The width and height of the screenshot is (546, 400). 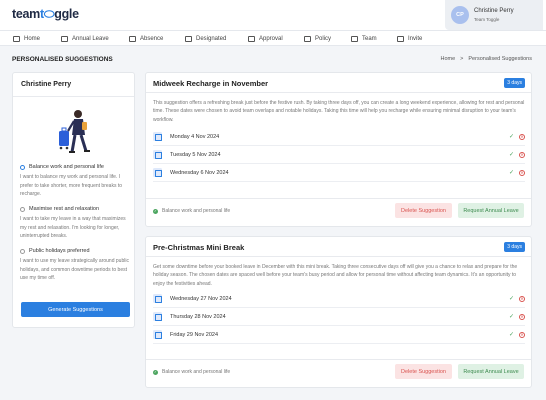 I want to click on user-menu: CP Christine Perry Team Toggle, so click(x=494, y=15).